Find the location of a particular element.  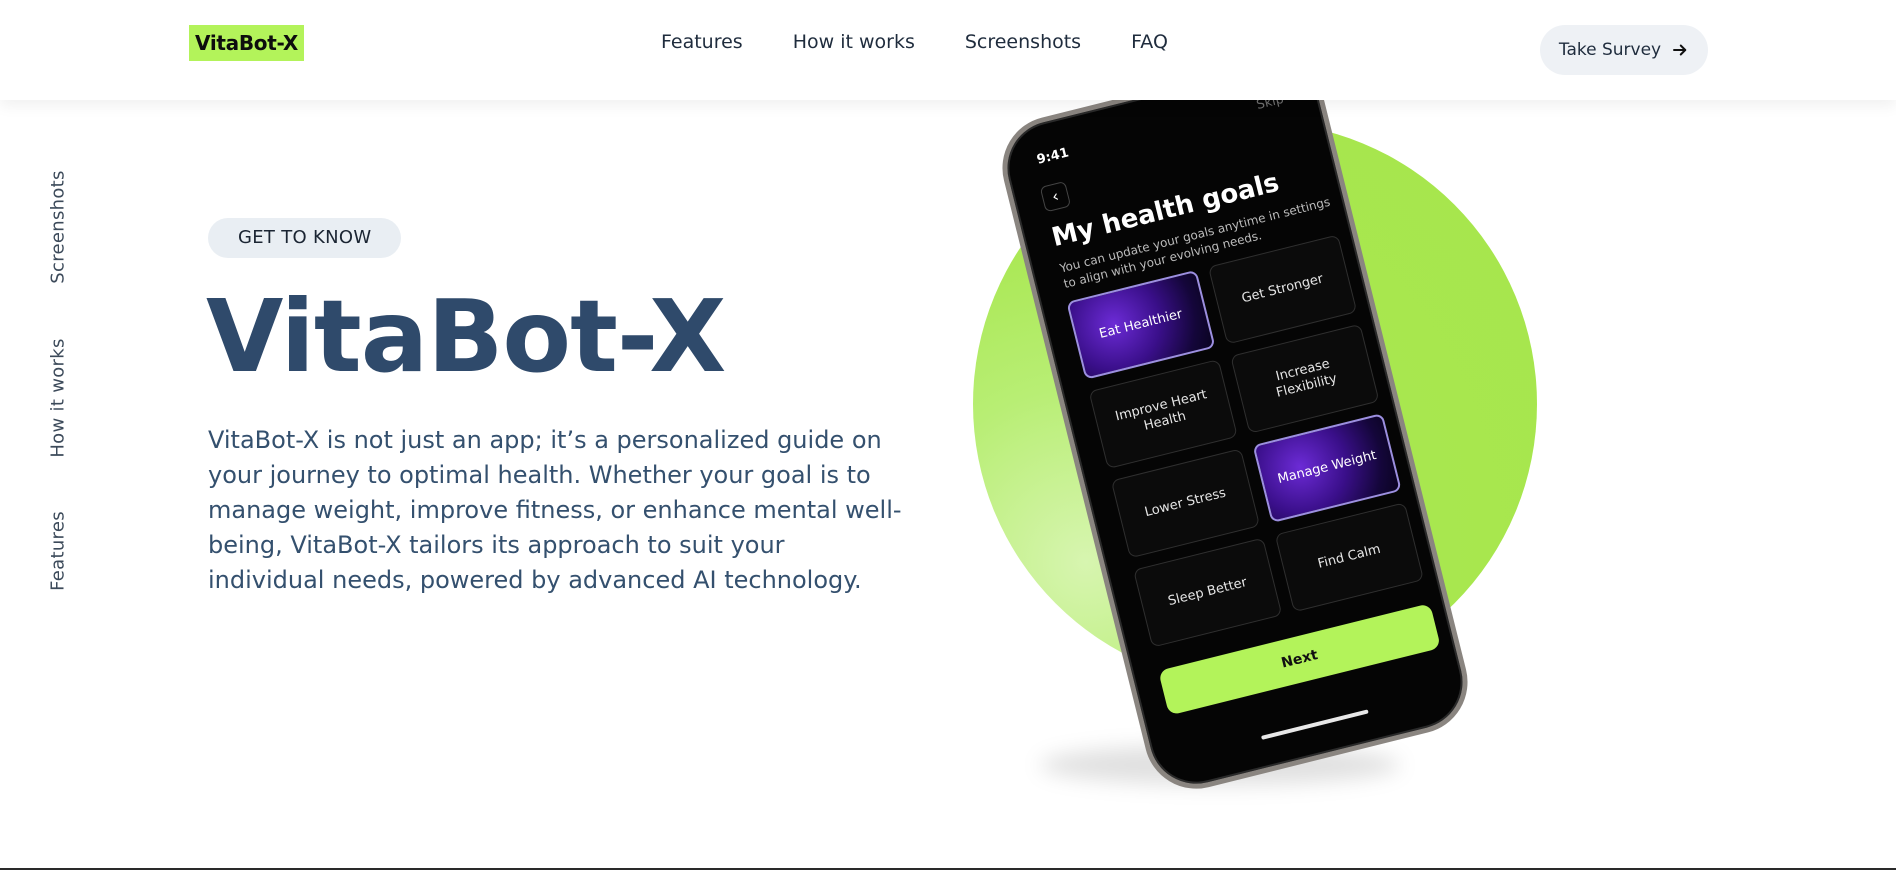

main-nav: Features How it works Screenshots FAQ is located at coordinates (914, 42).